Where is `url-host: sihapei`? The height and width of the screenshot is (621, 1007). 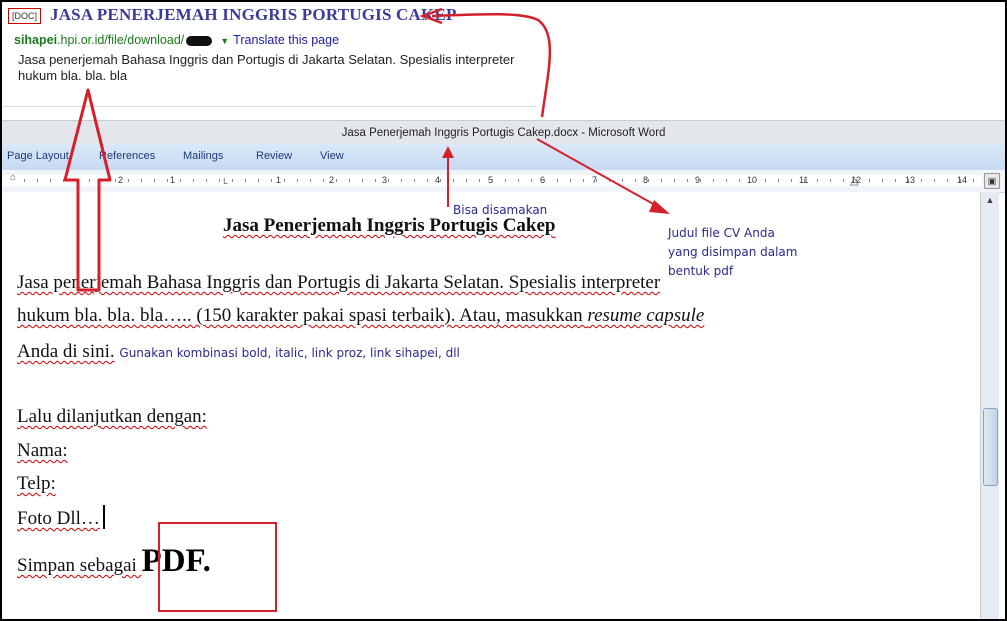 url-host: sihapei is located at coordinates (36, 40).